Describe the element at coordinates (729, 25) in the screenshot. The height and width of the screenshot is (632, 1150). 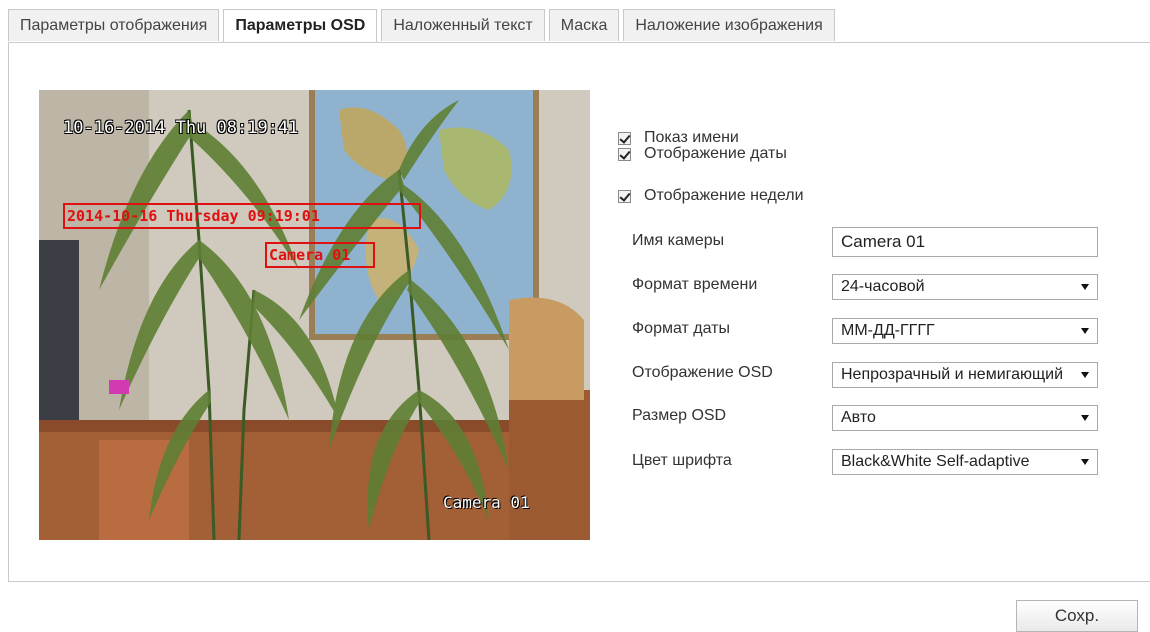
I see `tab-image-overlay: Наложение изображения` at that location.